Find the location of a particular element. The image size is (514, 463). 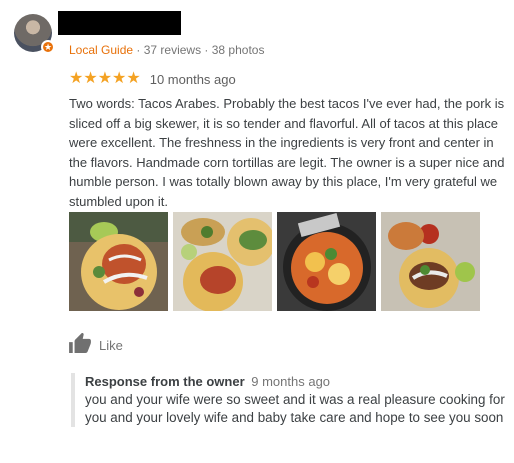

reviewer-meta: Local Guide · 37 reviews · 38 photos is located at coordinates (166, 50).